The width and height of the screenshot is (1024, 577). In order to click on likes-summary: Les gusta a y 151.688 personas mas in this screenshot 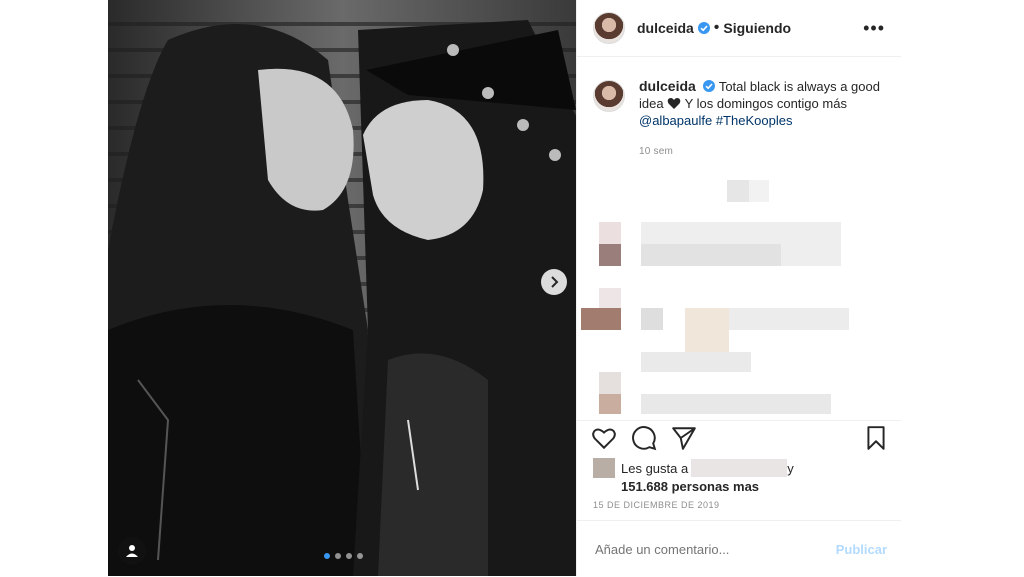, I will do `click(693, 476)`.